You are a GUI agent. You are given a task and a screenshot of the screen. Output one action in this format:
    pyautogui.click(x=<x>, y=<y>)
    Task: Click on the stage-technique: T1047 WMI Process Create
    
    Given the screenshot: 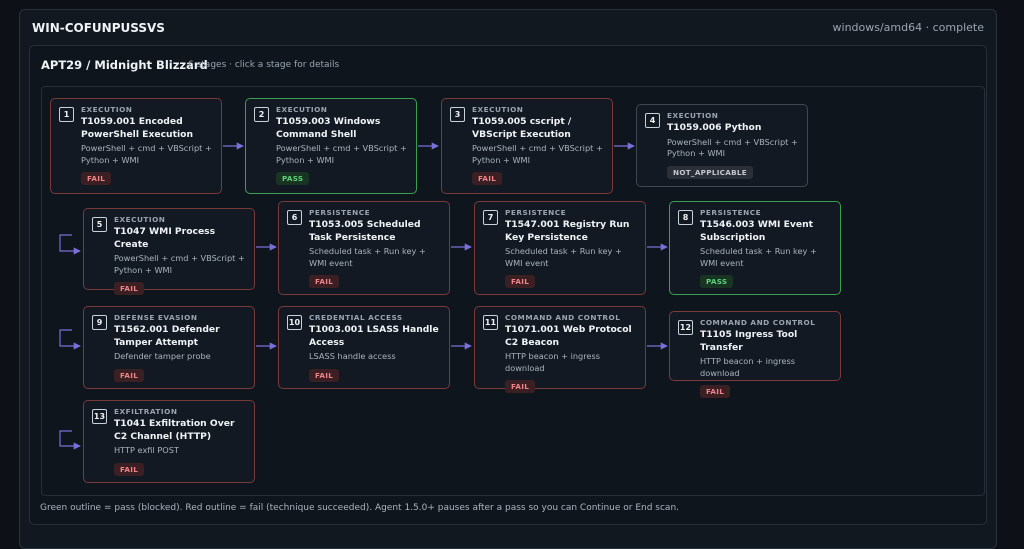 What is the action you would take?
    pyautogui.click(x=165, y=238)
    